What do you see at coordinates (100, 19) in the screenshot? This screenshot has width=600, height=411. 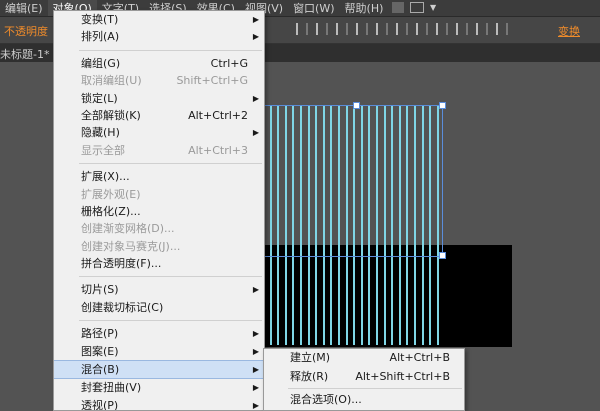 I see `menu-item-label: 变换(T)` at bounding box center [100, 19].